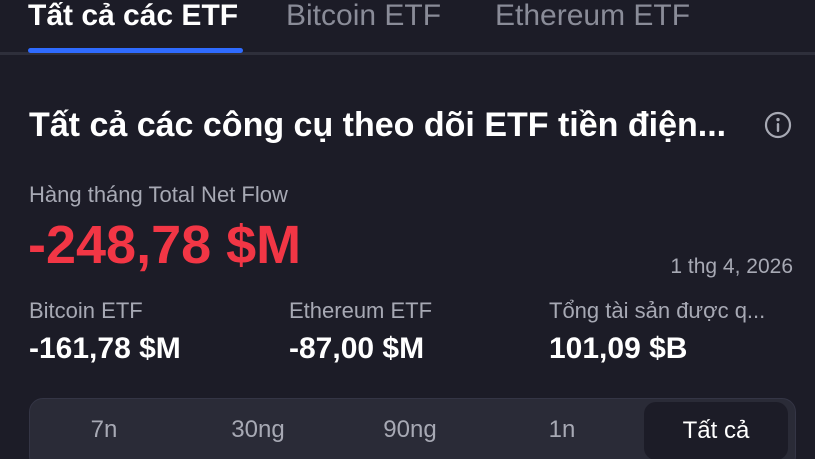 The image size is (815, 459). What do you see at coordinates (716, 430) in the screenshot?
I see `range-option-all: Tất cả` at bounding box center [716, 430].